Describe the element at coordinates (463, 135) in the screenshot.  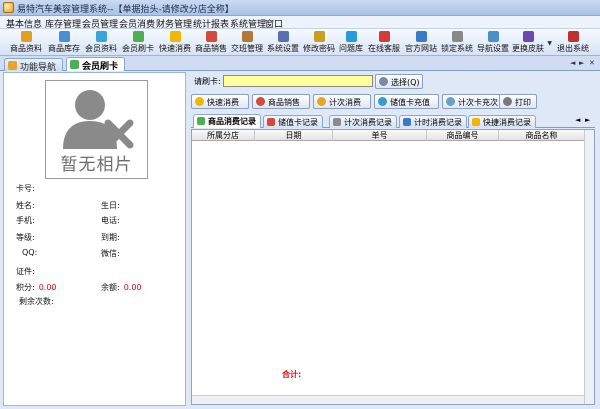
I see `col-goods-code: 商品编号` at that location.